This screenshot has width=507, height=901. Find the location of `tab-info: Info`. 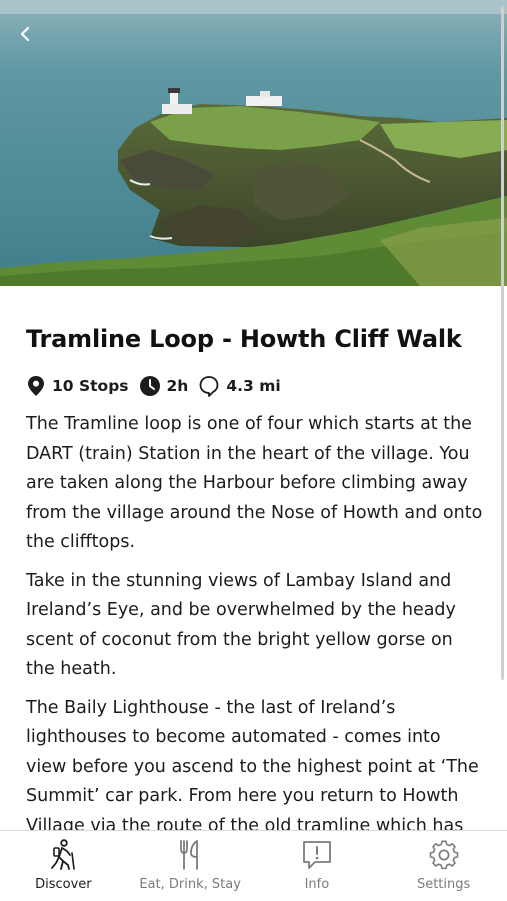

tab-info: Info is located at coordinates (317, 866).